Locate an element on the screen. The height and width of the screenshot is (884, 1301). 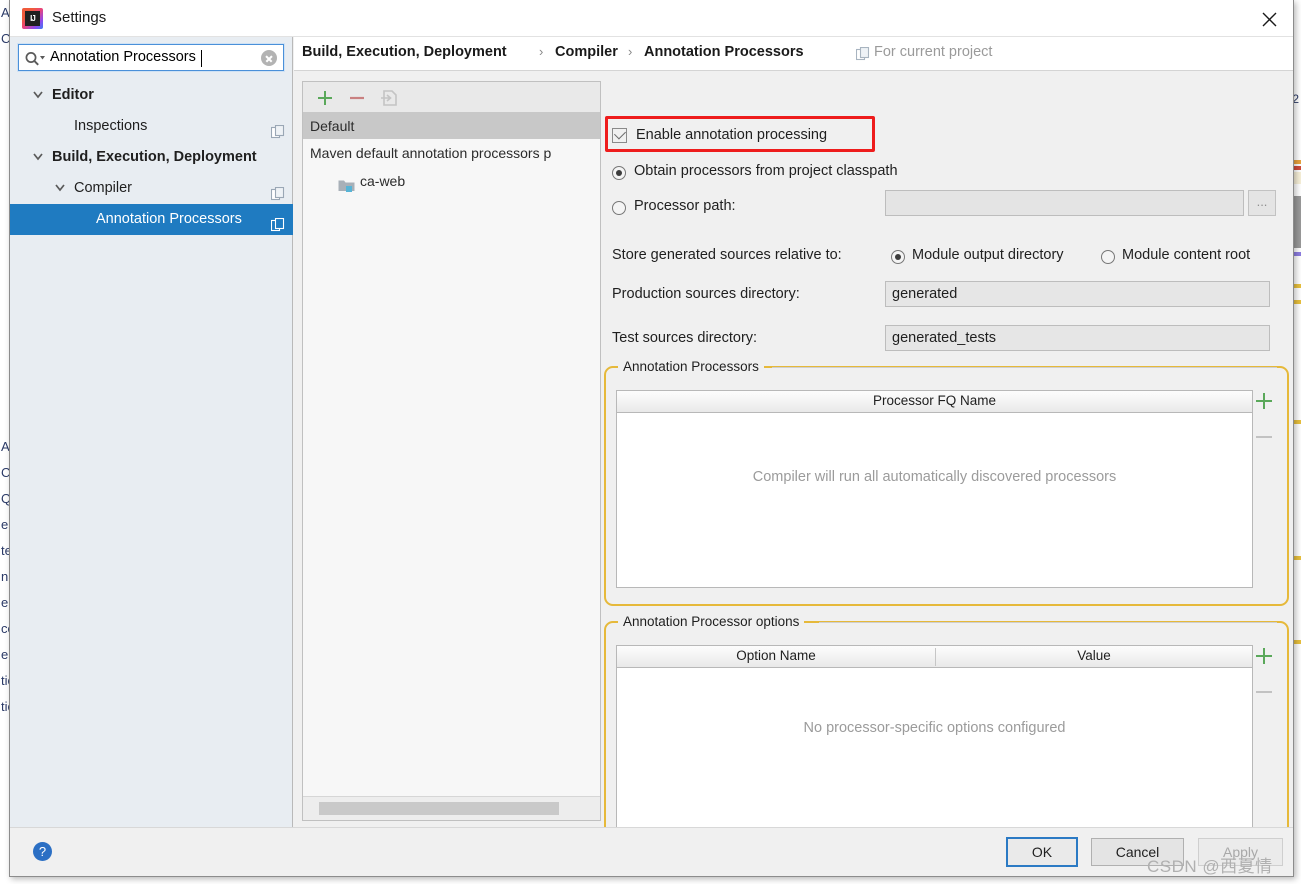
production-sources-input: generated is located at coordinates (1077, 294).